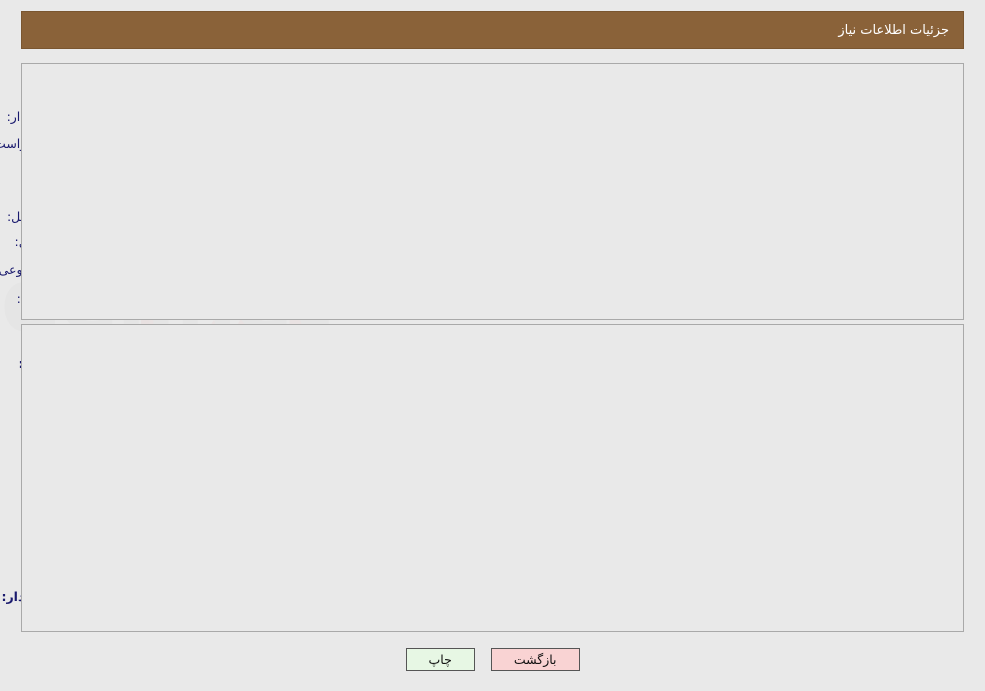 This screenshot has height=691, width=985. I want to click on print-button: چاپ, so click(440, 659).